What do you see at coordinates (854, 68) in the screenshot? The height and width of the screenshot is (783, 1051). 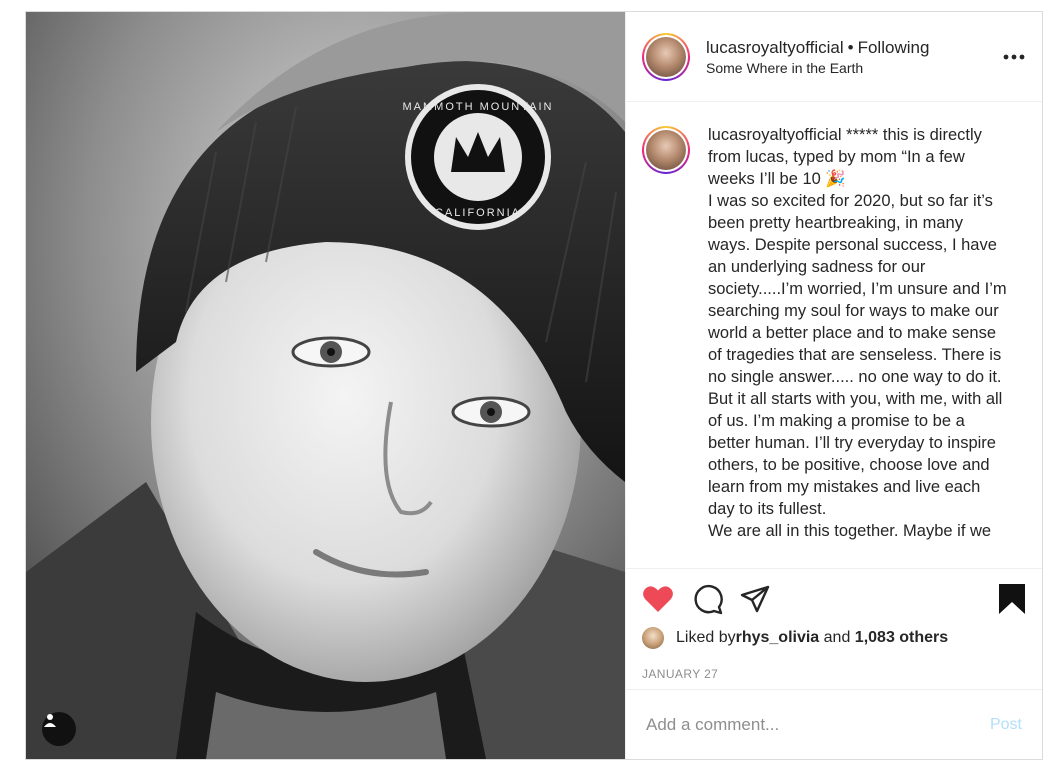 I see `post-location: Some Where in the Earth` at bounding box center [854, 68].